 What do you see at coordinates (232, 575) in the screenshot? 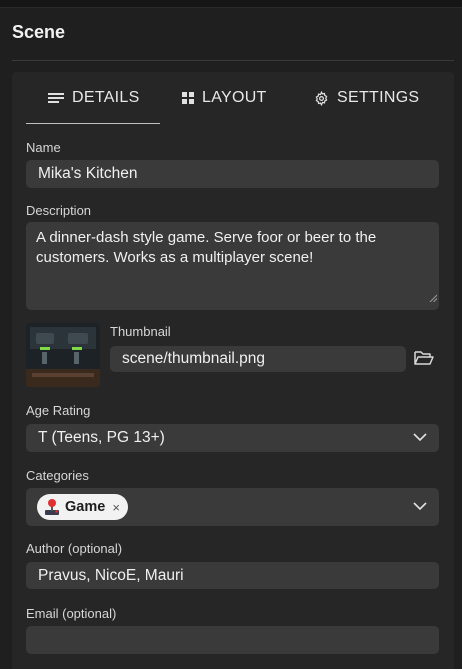
I see `author-field: Pravus, NicoE, Mauri` at bounding box center [232, 575].